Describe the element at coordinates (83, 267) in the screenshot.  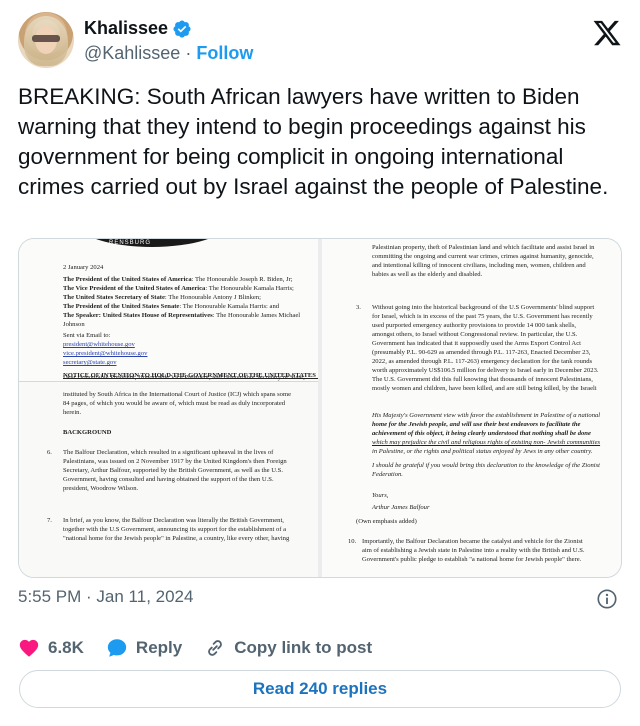
I see `letter-date: 2 January 2024` at that location.